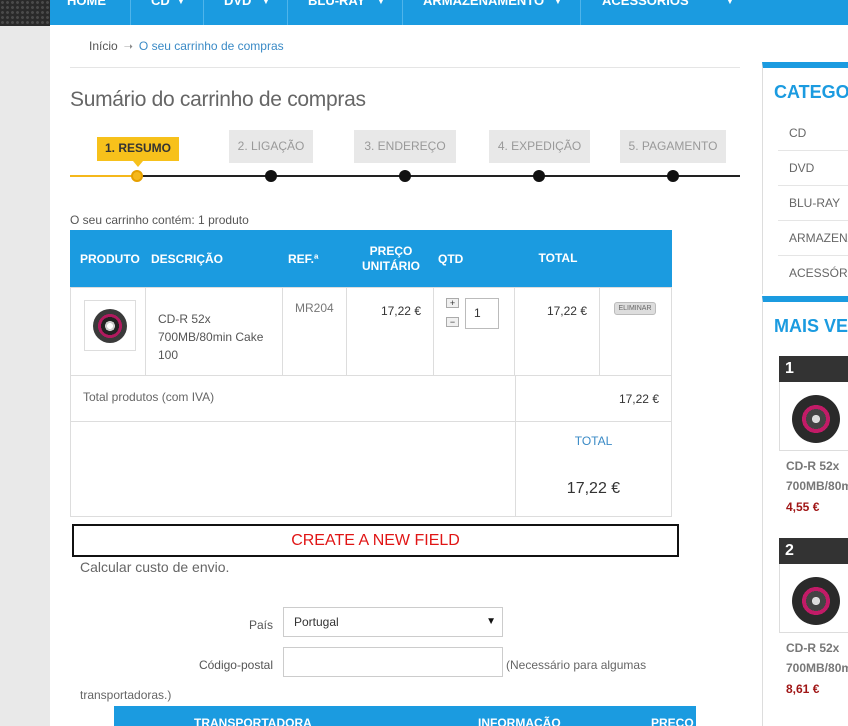 This screenshot has width=848, height=726. Describe the element at coordinates (393, 662) in the screenshot. I see `zip-input` at that location.